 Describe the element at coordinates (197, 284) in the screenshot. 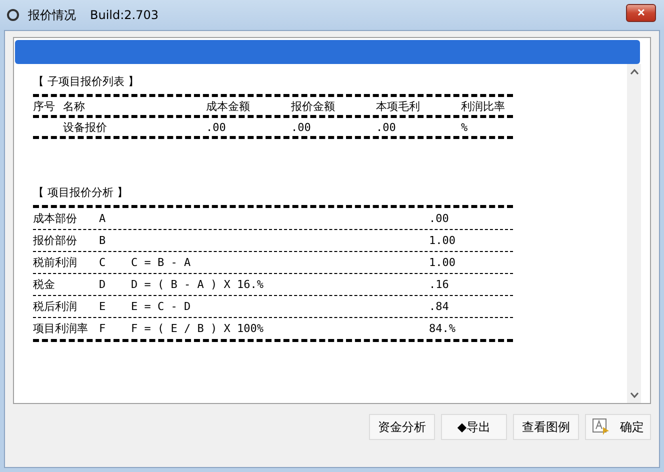

I see `formula: D = ( B - A ) X 16.%` at that location.